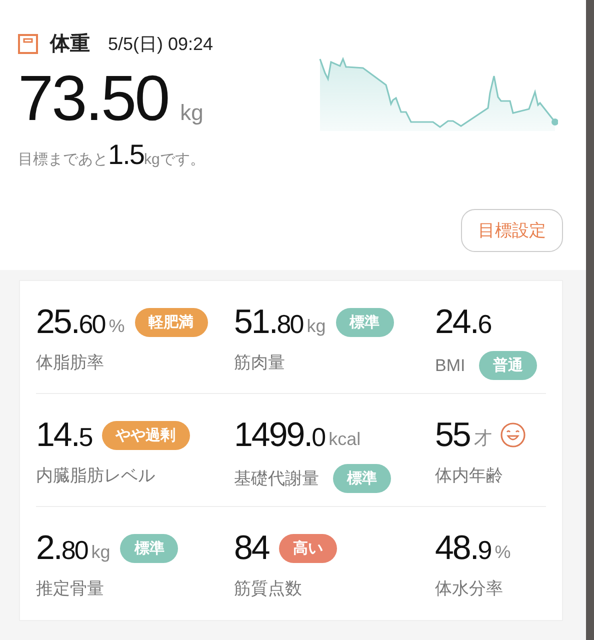 This screenshot has width=594, height=640. Describe the element at coordinates (28, 44) in the screenshot. I see `scale-icon` at that location.